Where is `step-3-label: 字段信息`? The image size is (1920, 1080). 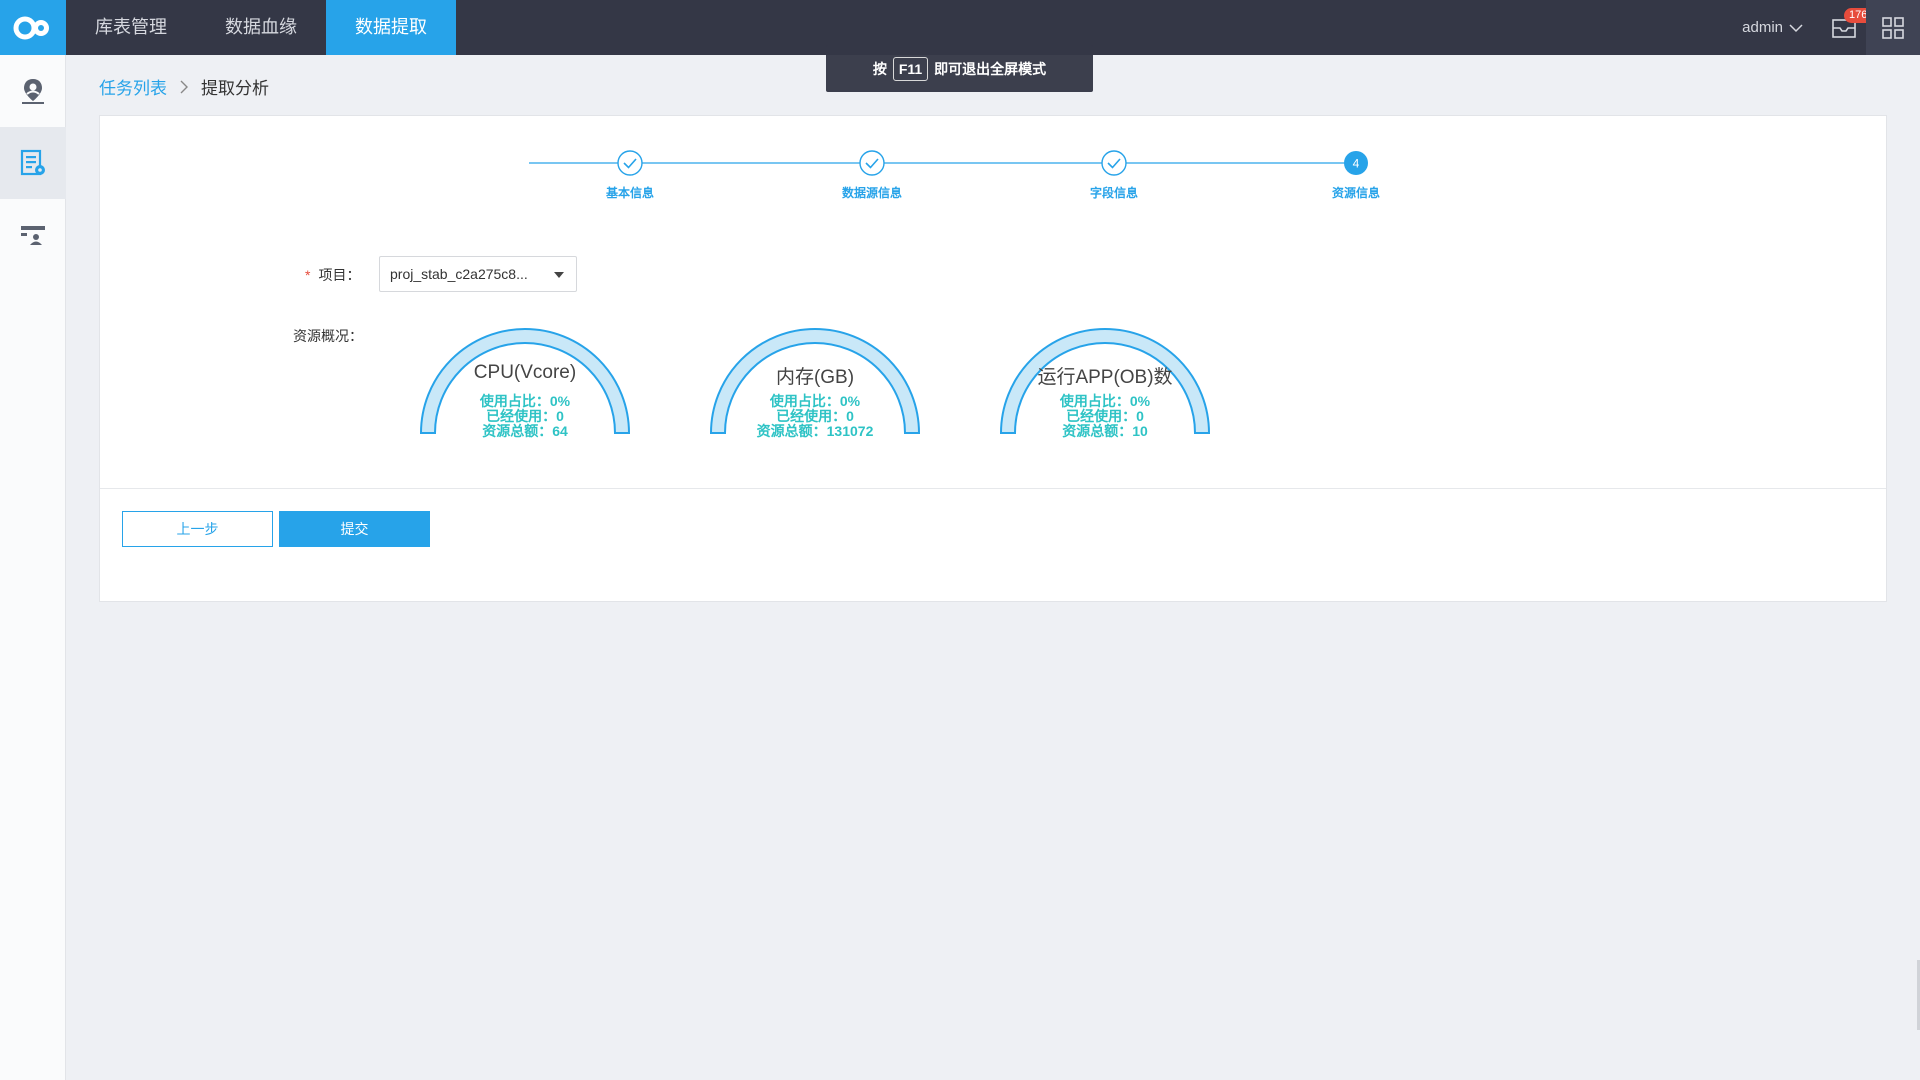 step-3-label: 字段信息 is located at coordinates (1114, 193).